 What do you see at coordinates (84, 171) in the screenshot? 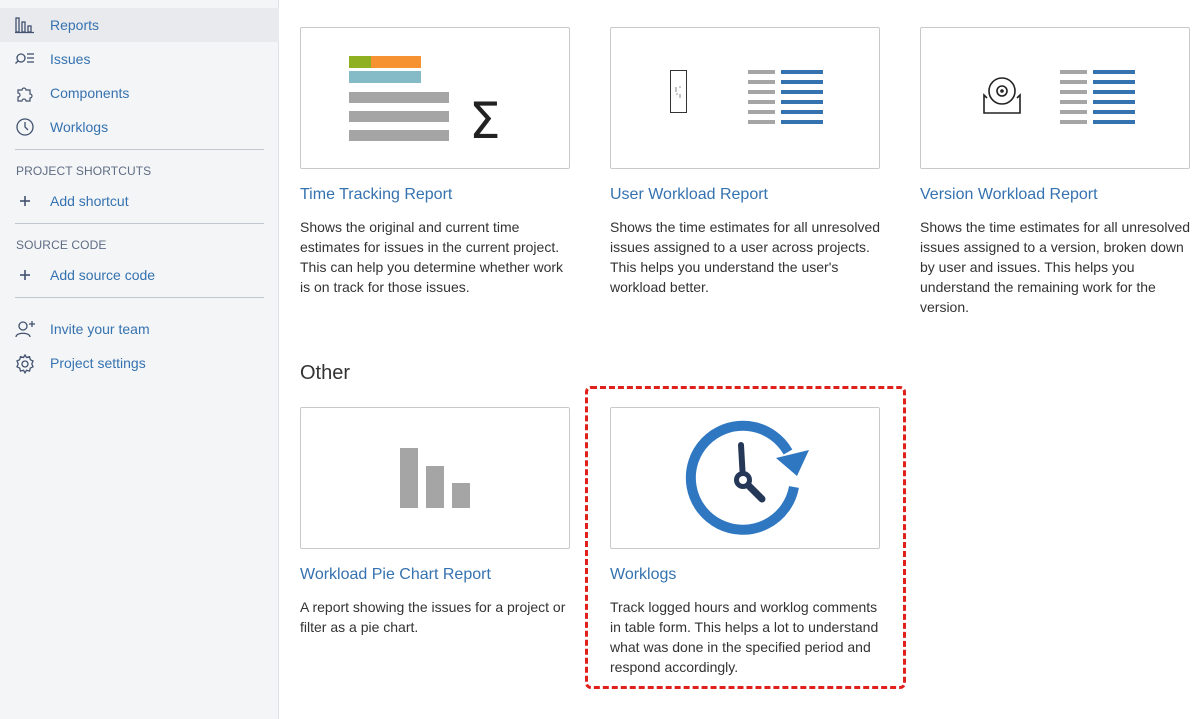
I see `project-shortcuts-heading: PROJECT SHORTCUTS` at bounding box center [84, 171].